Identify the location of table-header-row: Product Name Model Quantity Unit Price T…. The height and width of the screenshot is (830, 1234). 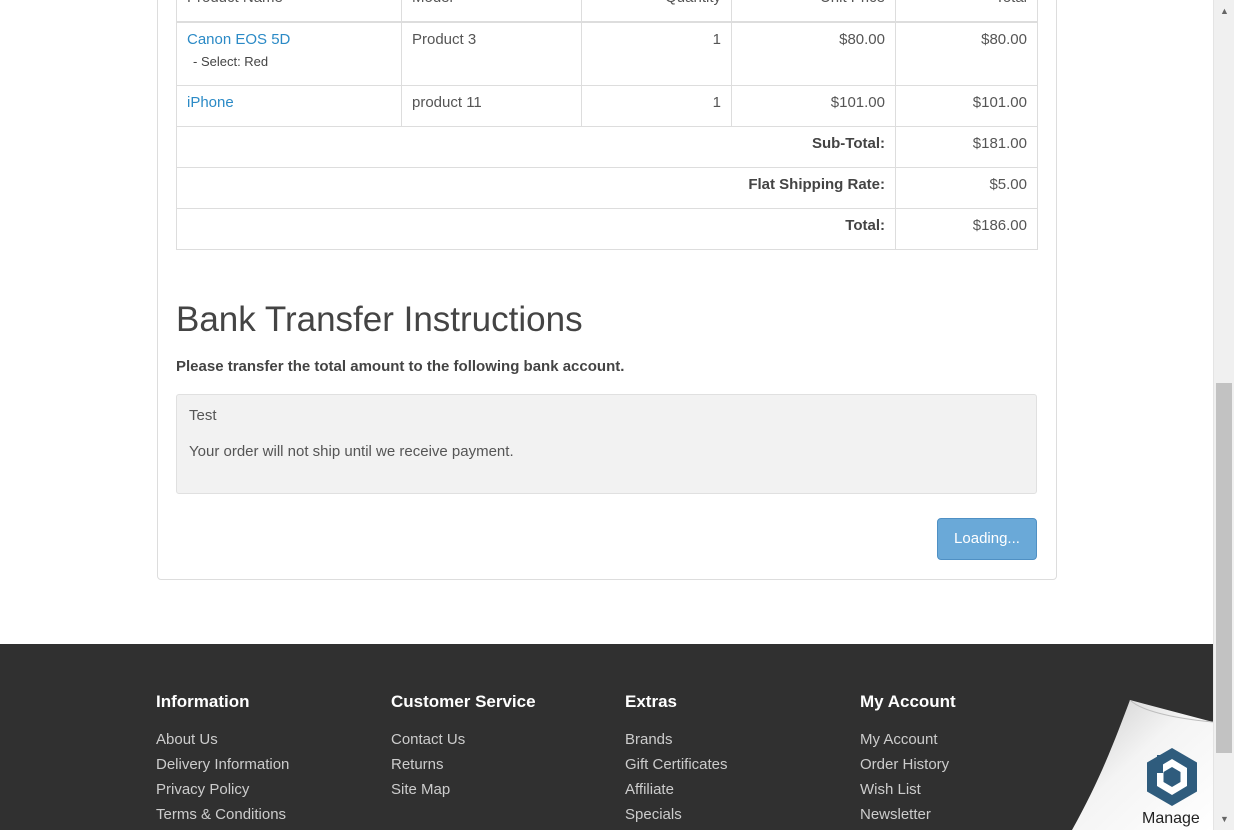
(607, 11).